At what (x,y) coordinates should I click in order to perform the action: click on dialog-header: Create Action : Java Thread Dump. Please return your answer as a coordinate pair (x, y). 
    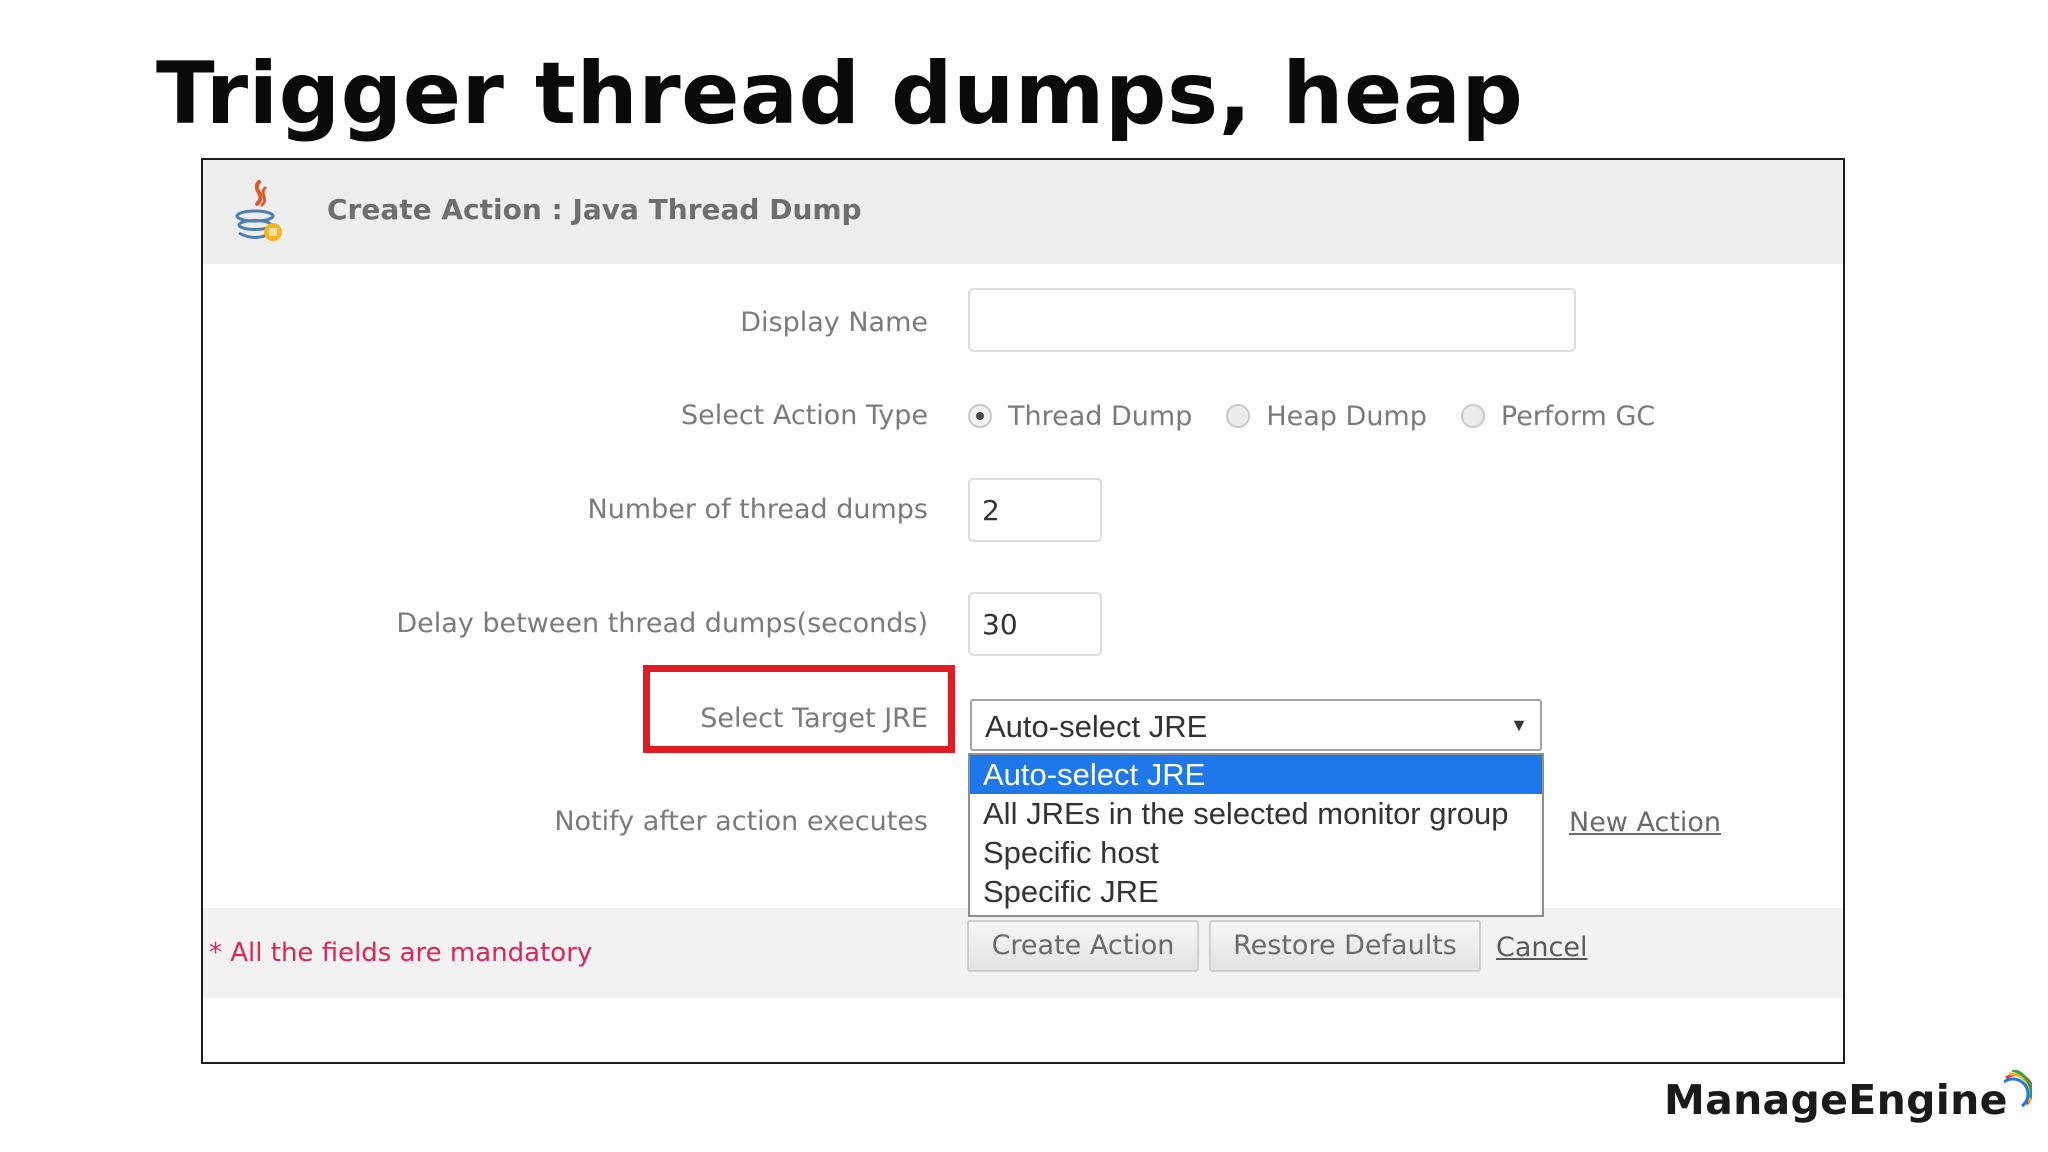
    Looking at the image, I should click on (1023, 212).